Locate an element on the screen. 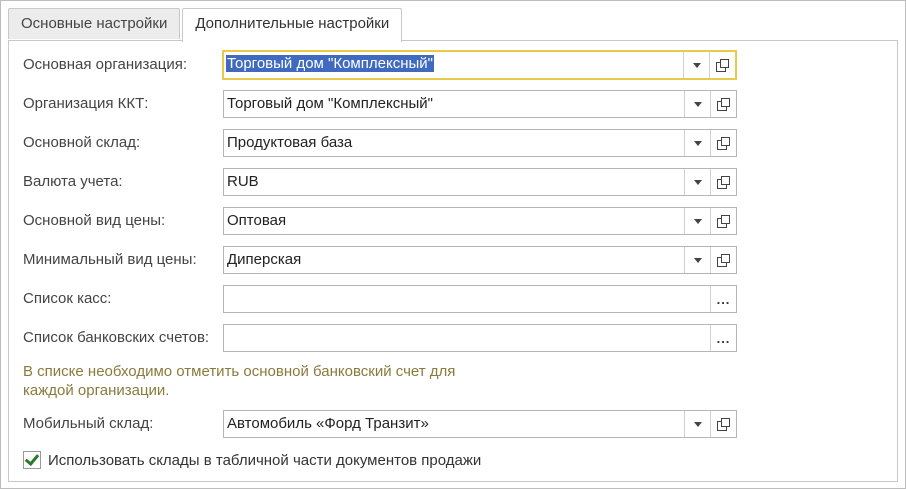  min-price-type-field: Диперская is located at coordinates (480, 260).